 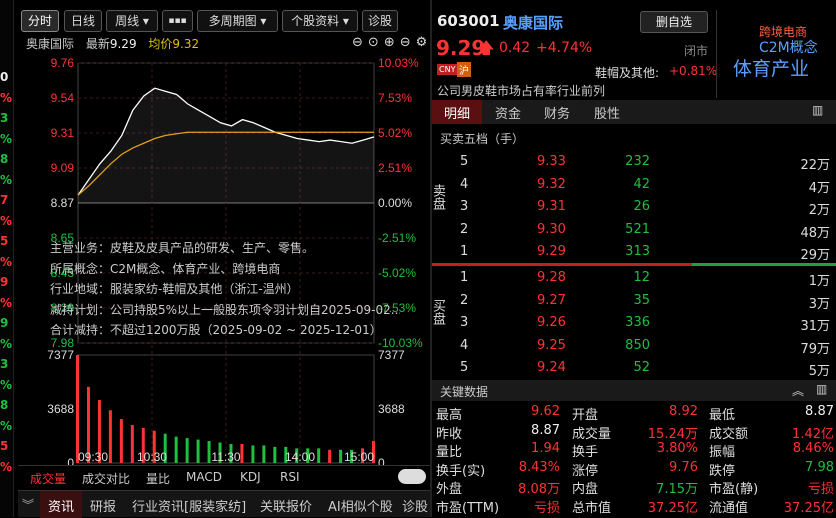 What do you see at coordinates (40, 21) in the screenshot?
I see `tab-timeshare: 分时` at bounding box center [40, 21].